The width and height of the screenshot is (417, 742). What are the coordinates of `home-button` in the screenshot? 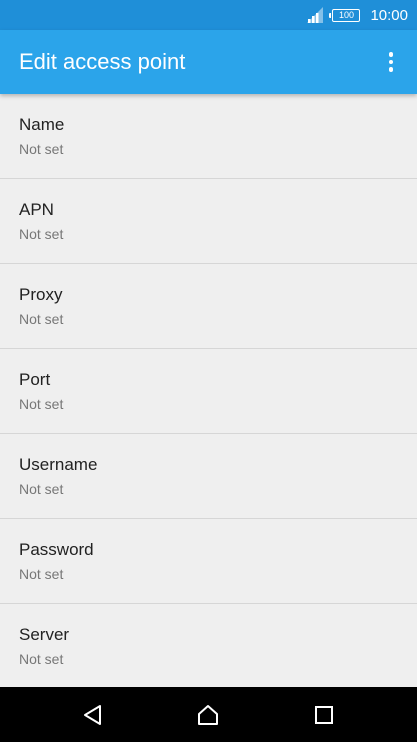 It's located at (208, 714).